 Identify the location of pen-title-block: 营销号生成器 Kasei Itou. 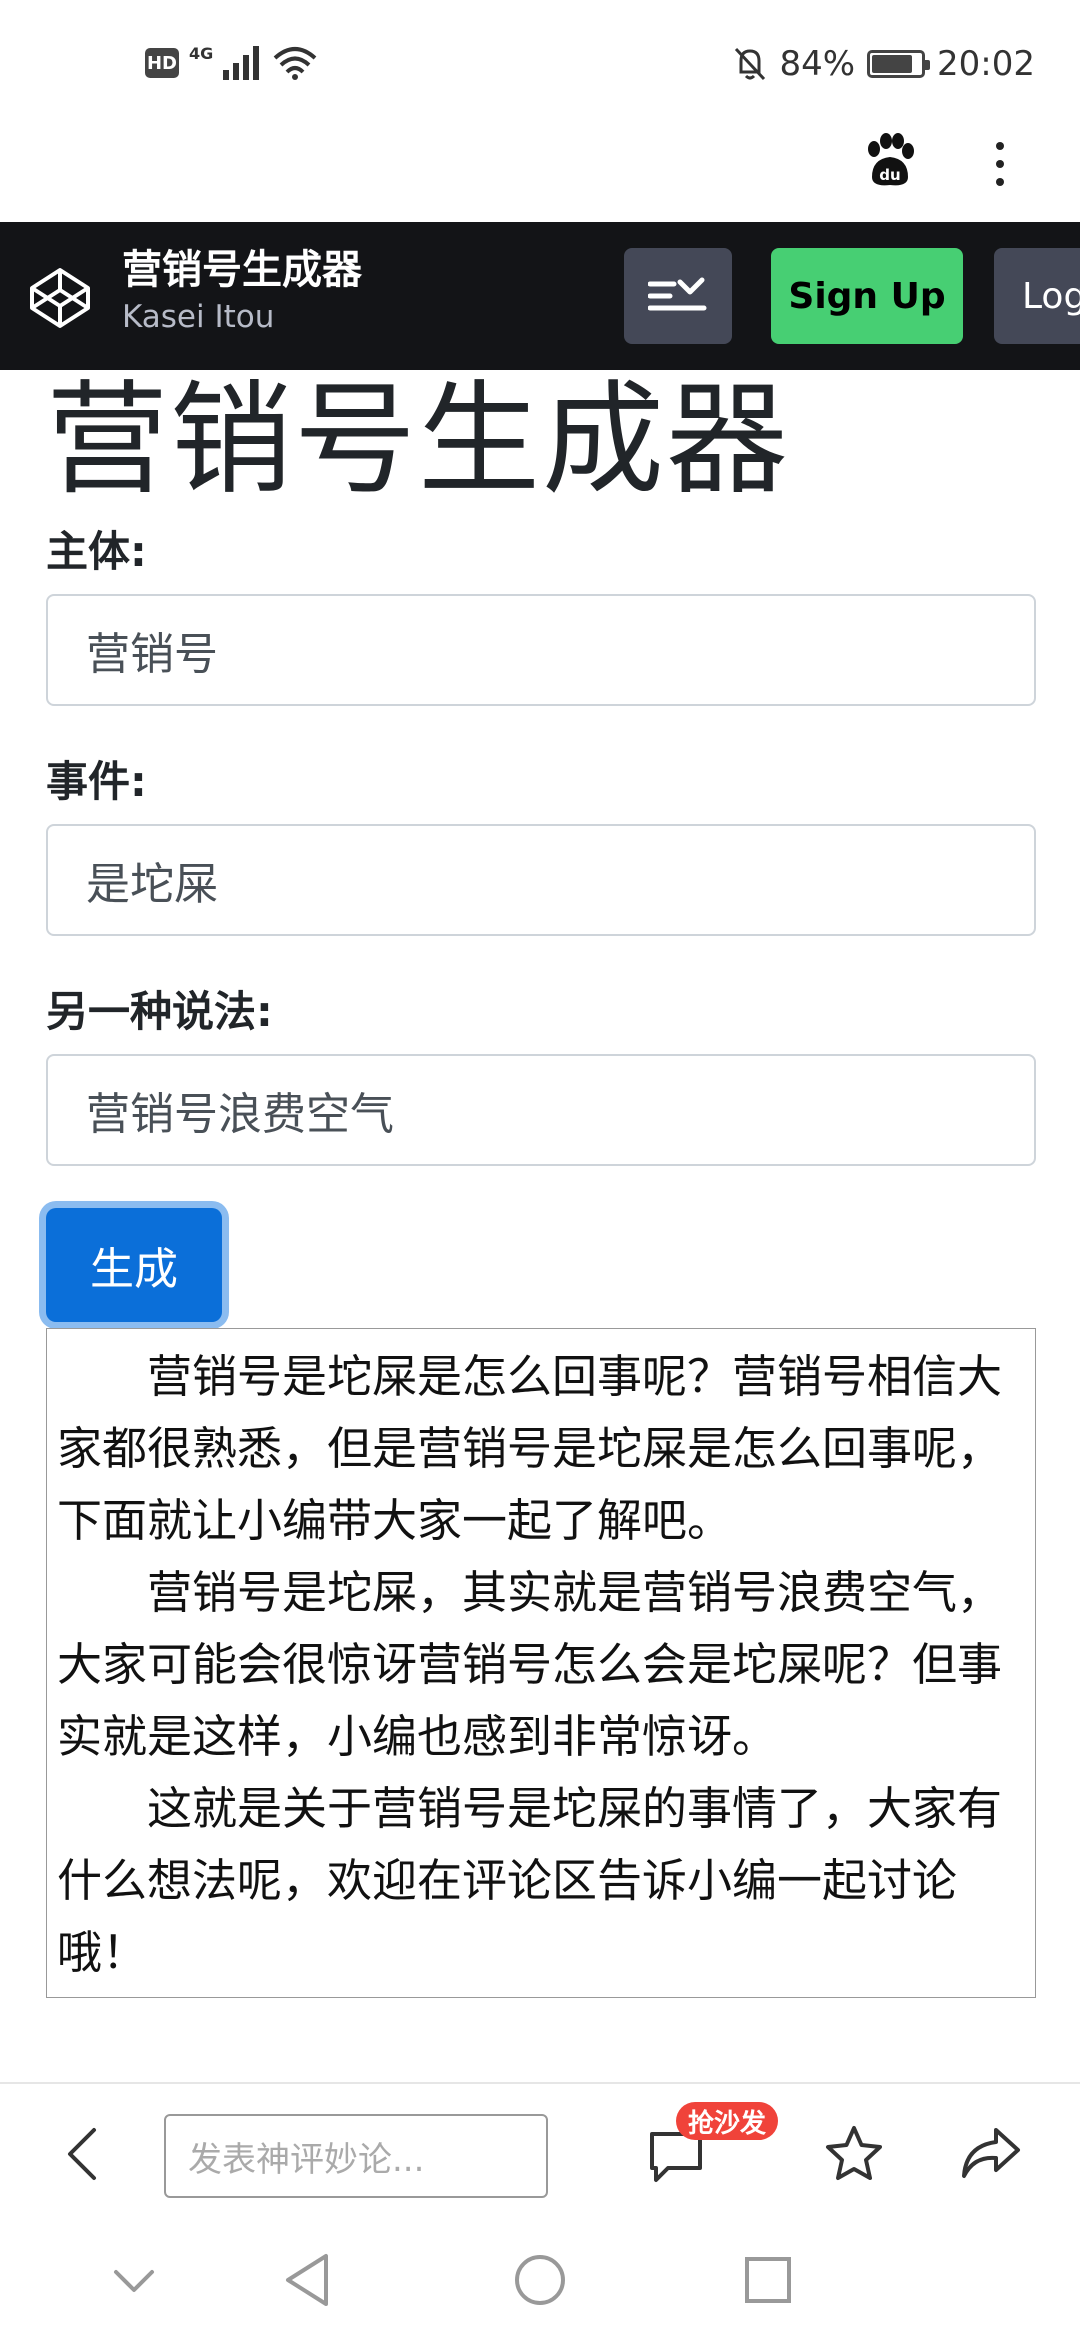
(242, 291).